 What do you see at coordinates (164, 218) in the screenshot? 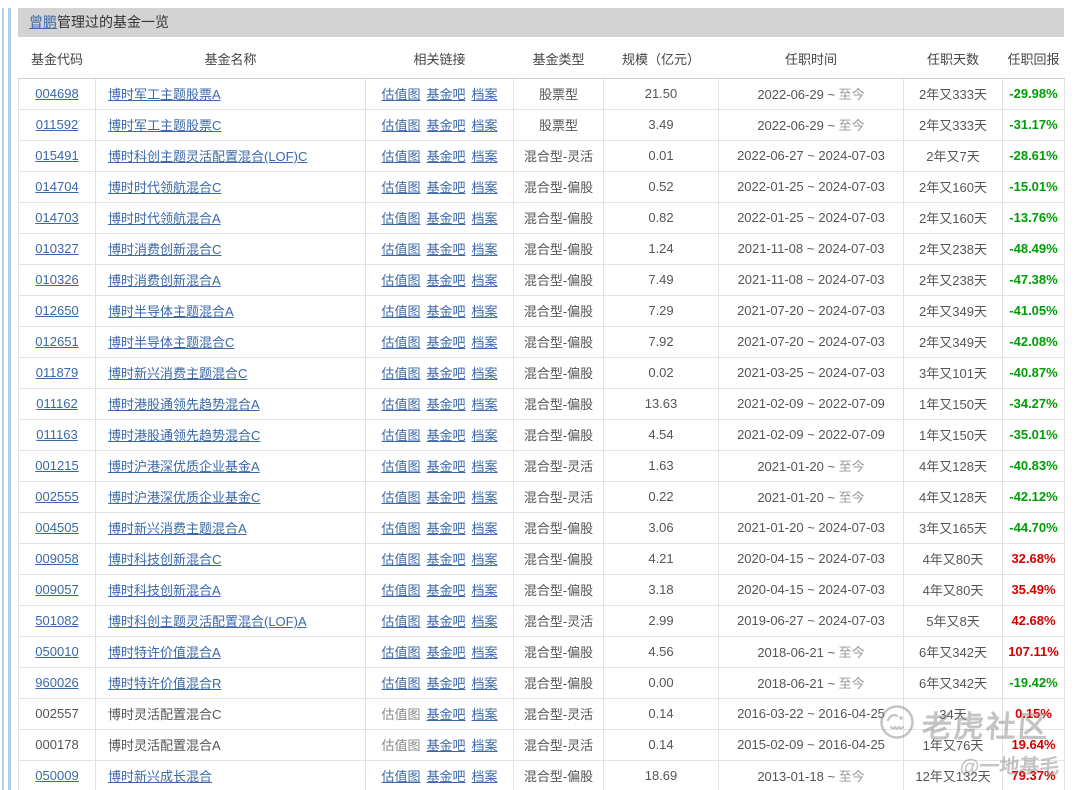
I see `fund-name-link: 博时时代领航混合A` at bounding box center [164, 218].